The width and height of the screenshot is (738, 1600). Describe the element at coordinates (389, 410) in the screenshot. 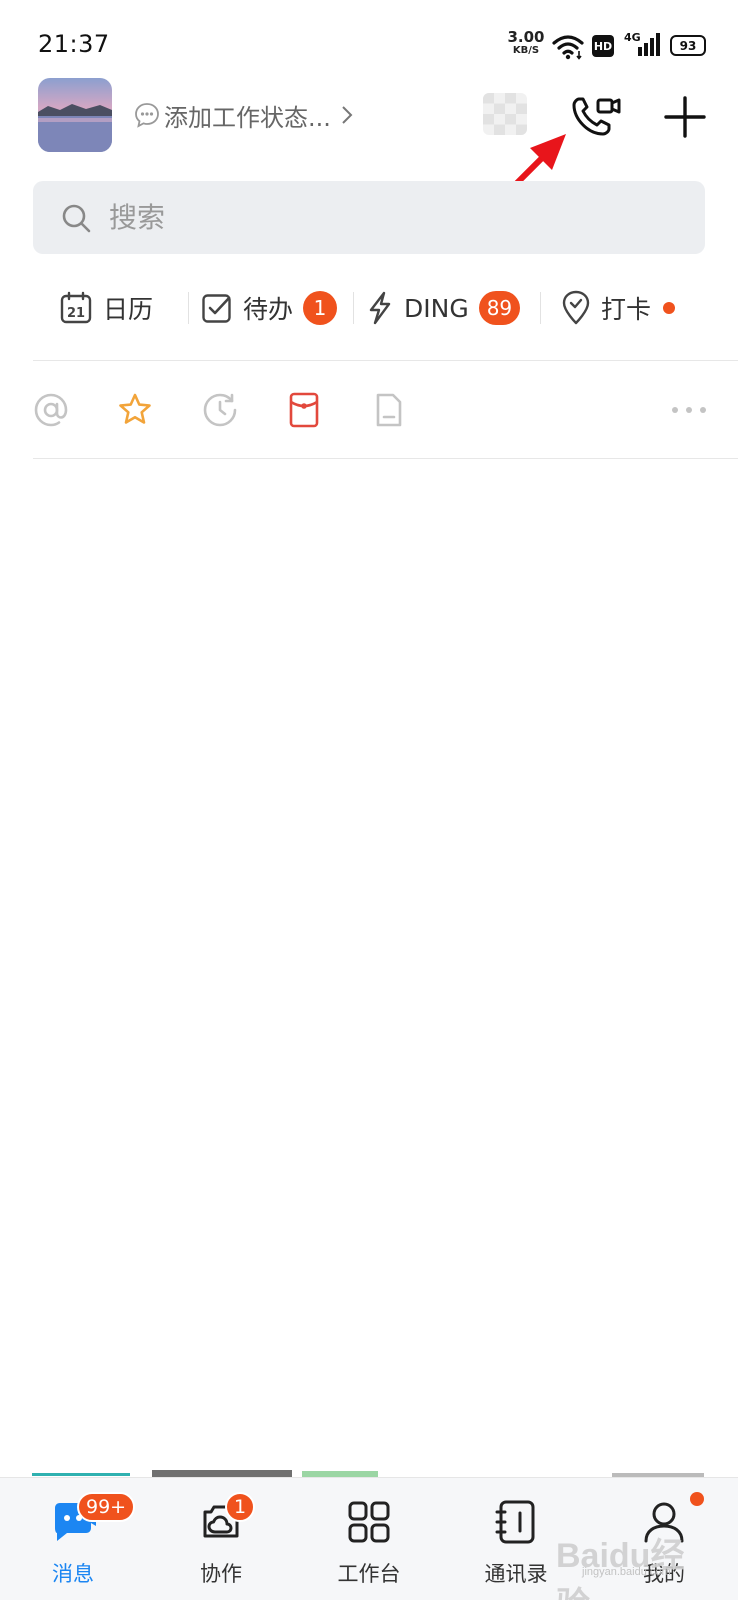

I see `document-icon` at that location.